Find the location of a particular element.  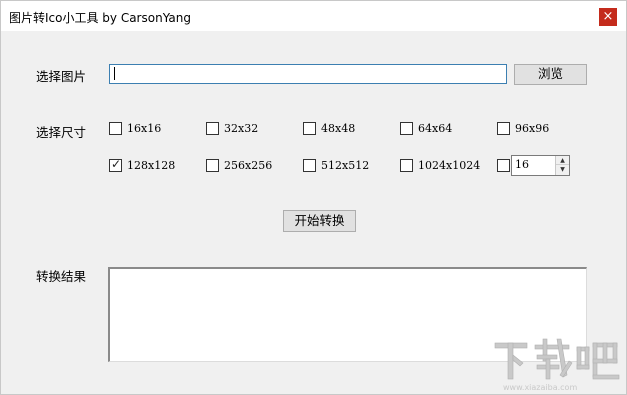

close-button: × is located at coordinates (608, 17).